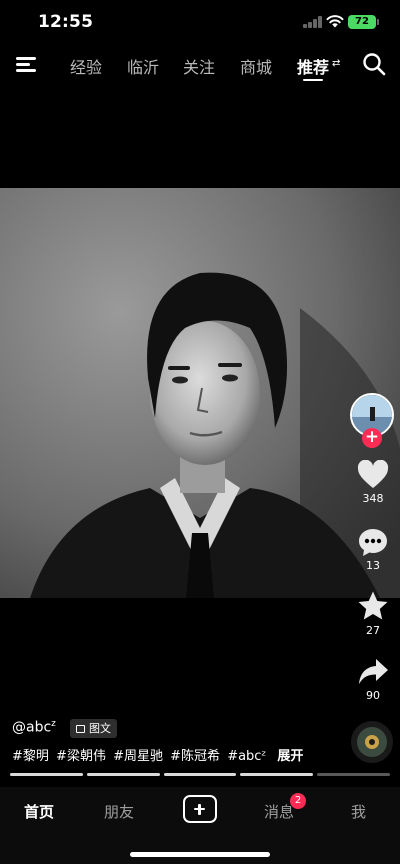  I want to click on expand-button: 展开, so click(290, 756).